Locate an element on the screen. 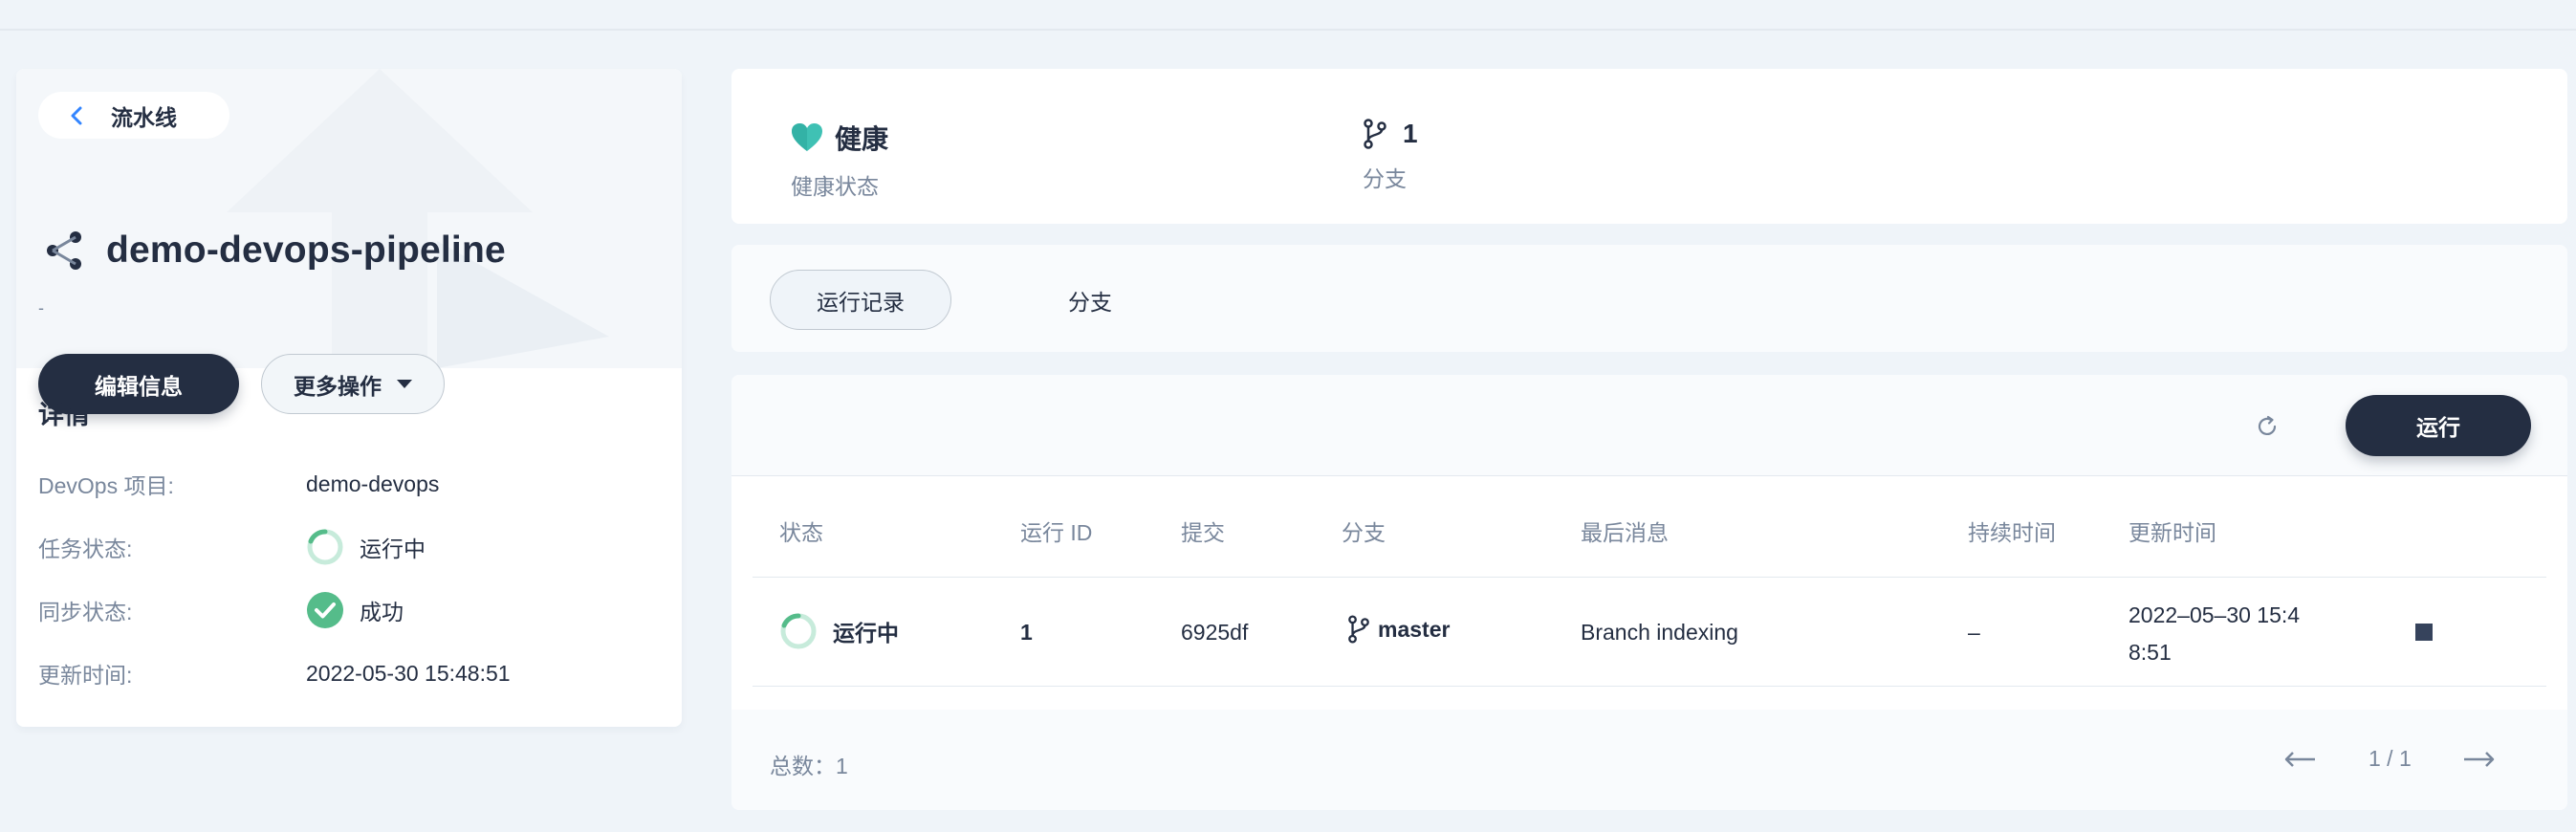  branch-count-value: 1 is located at coordinates (1410, 133).